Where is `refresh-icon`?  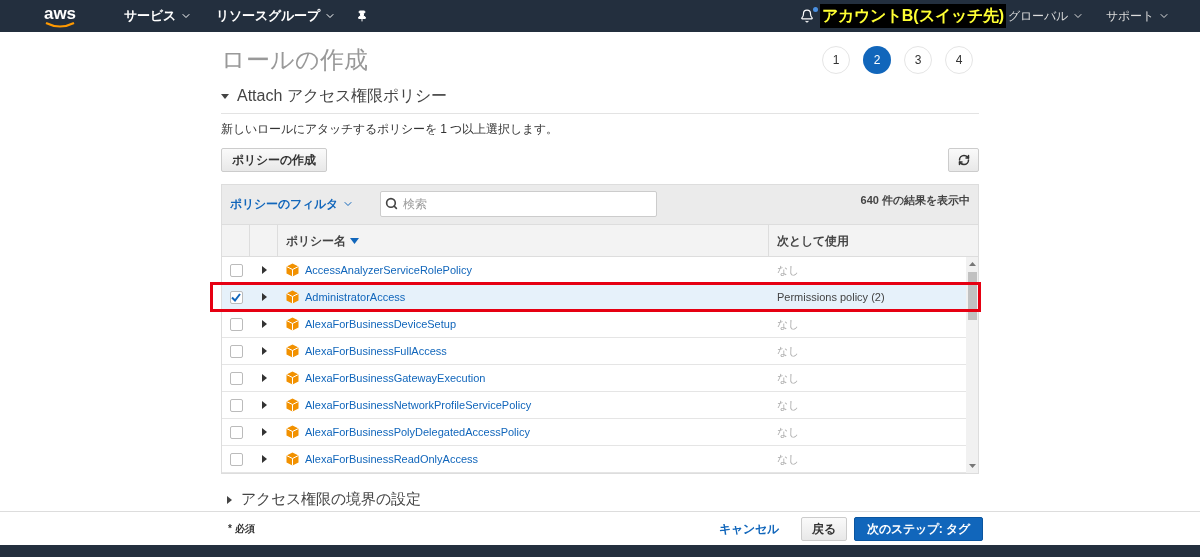 refresh-icon is located at coordinates (963, 159).